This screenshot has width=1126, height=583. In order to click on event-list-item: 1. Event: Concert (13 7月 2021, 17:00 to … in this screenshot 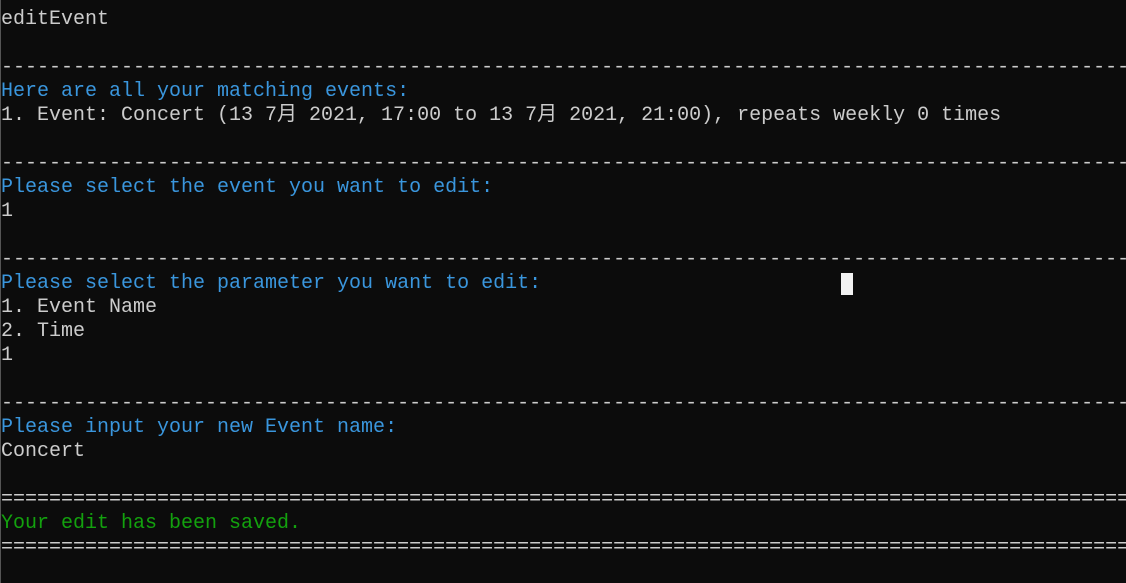, I will do `click(501, 115)`.